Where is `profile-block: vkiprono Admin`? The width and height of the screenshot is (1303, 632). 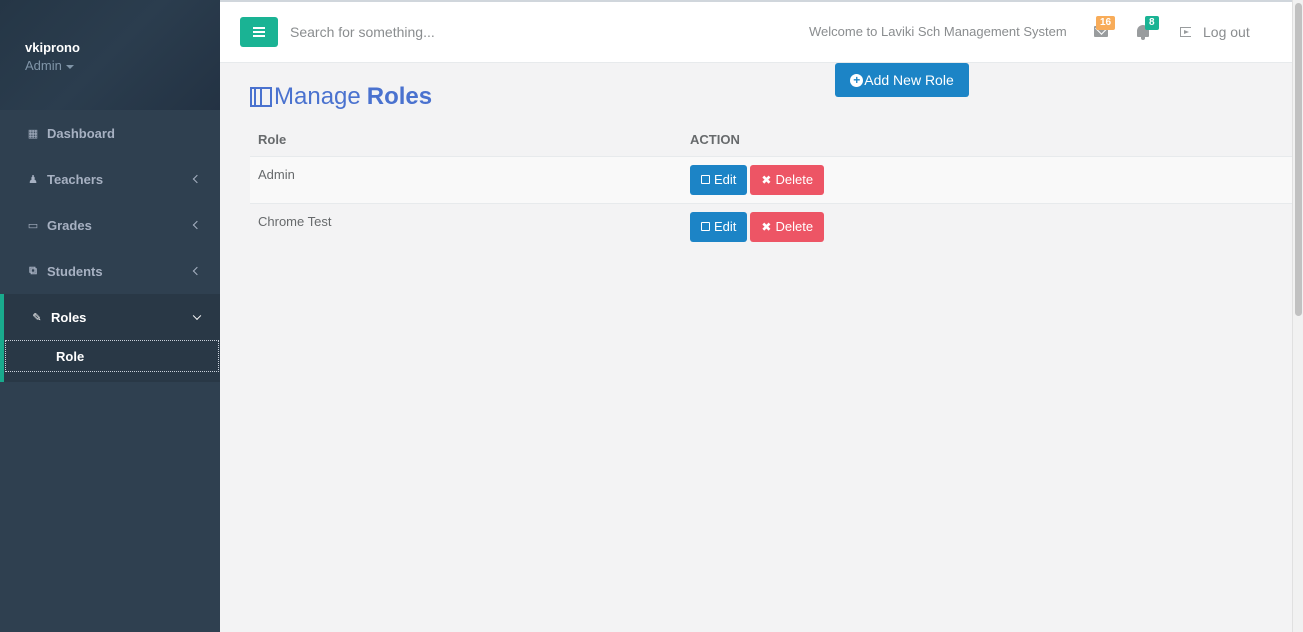 profile-block: vkiprono Admin is located at coordinates (110, 55).